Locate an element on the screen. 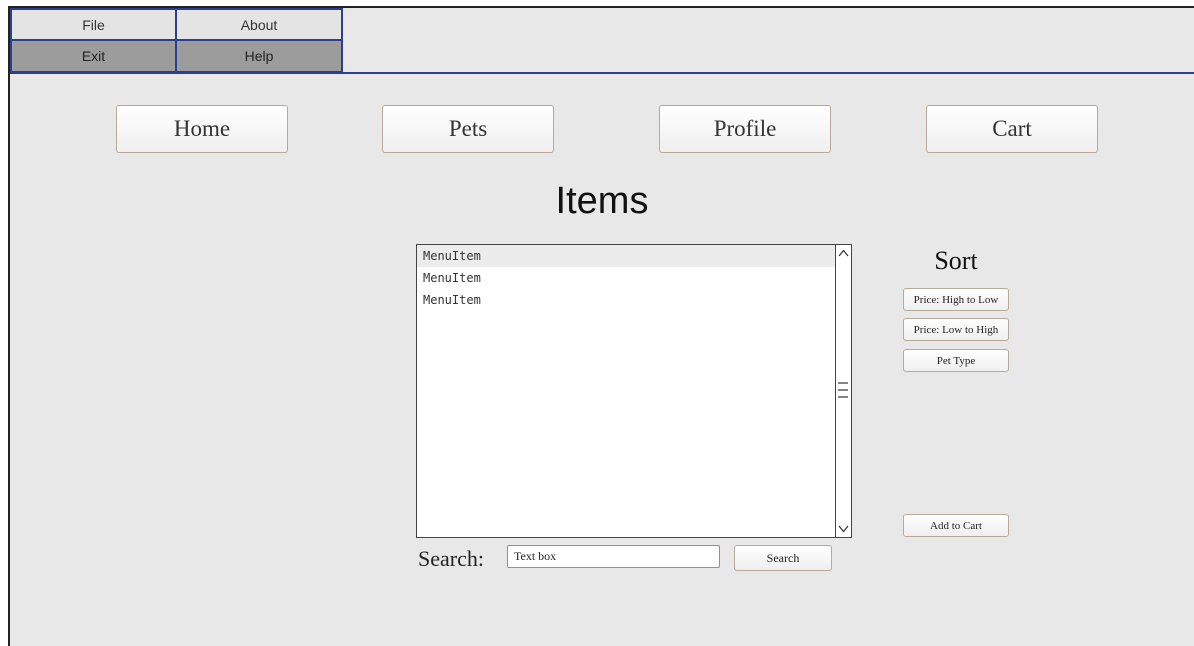 The height and width of the screenshot is (646, 1194). menu-help: Help is located at coordinates (259, 56).